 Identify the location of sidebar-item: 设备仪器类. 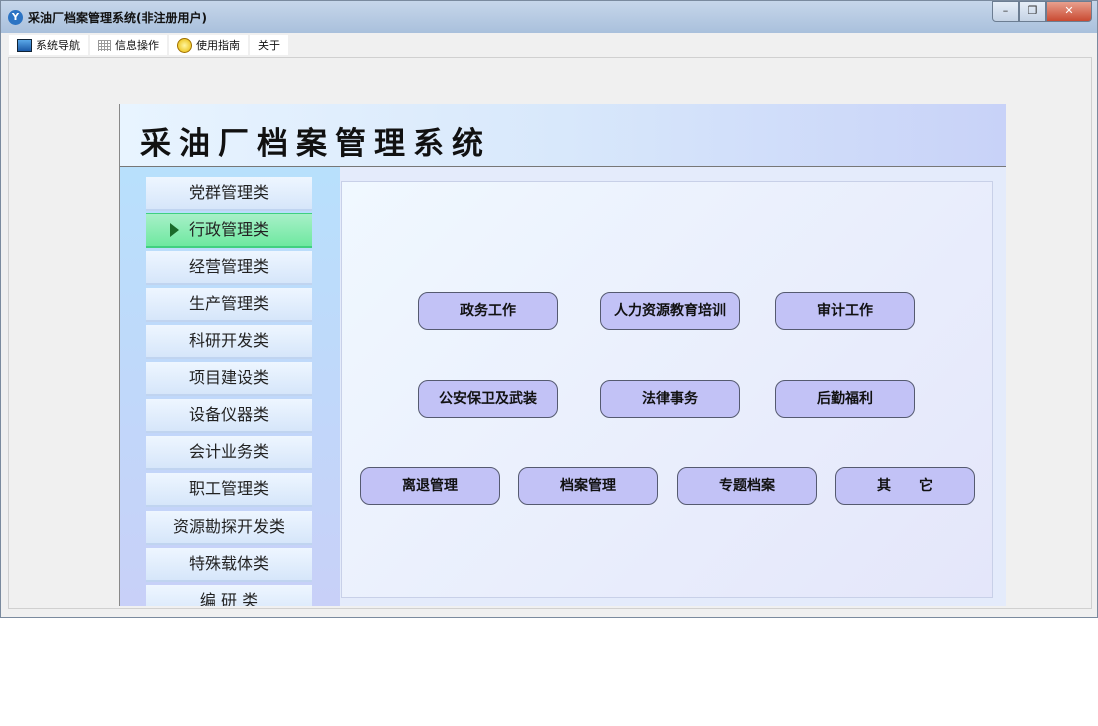
(229, 416).